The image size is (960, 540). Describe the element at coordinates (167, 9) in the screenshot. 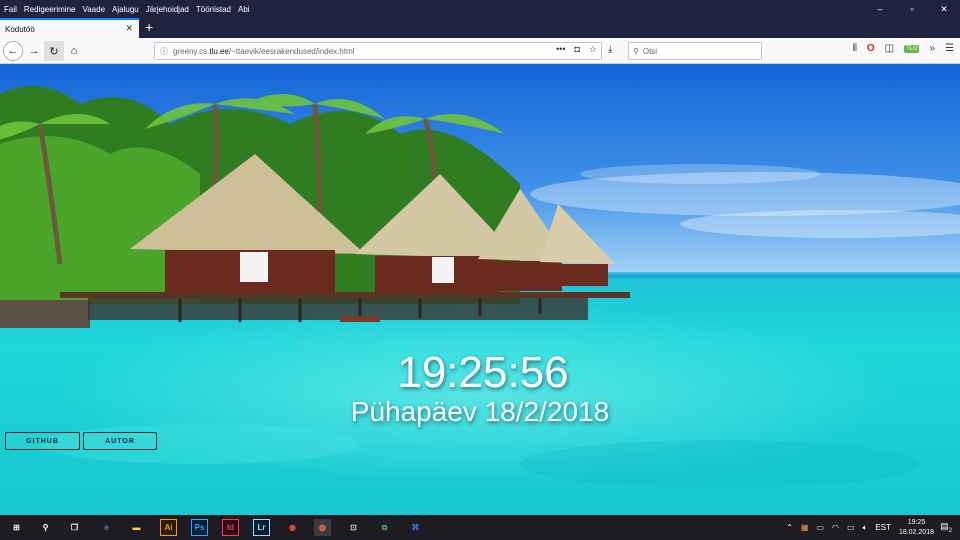

I see `menu-item: Järjehoidjad` at that location.